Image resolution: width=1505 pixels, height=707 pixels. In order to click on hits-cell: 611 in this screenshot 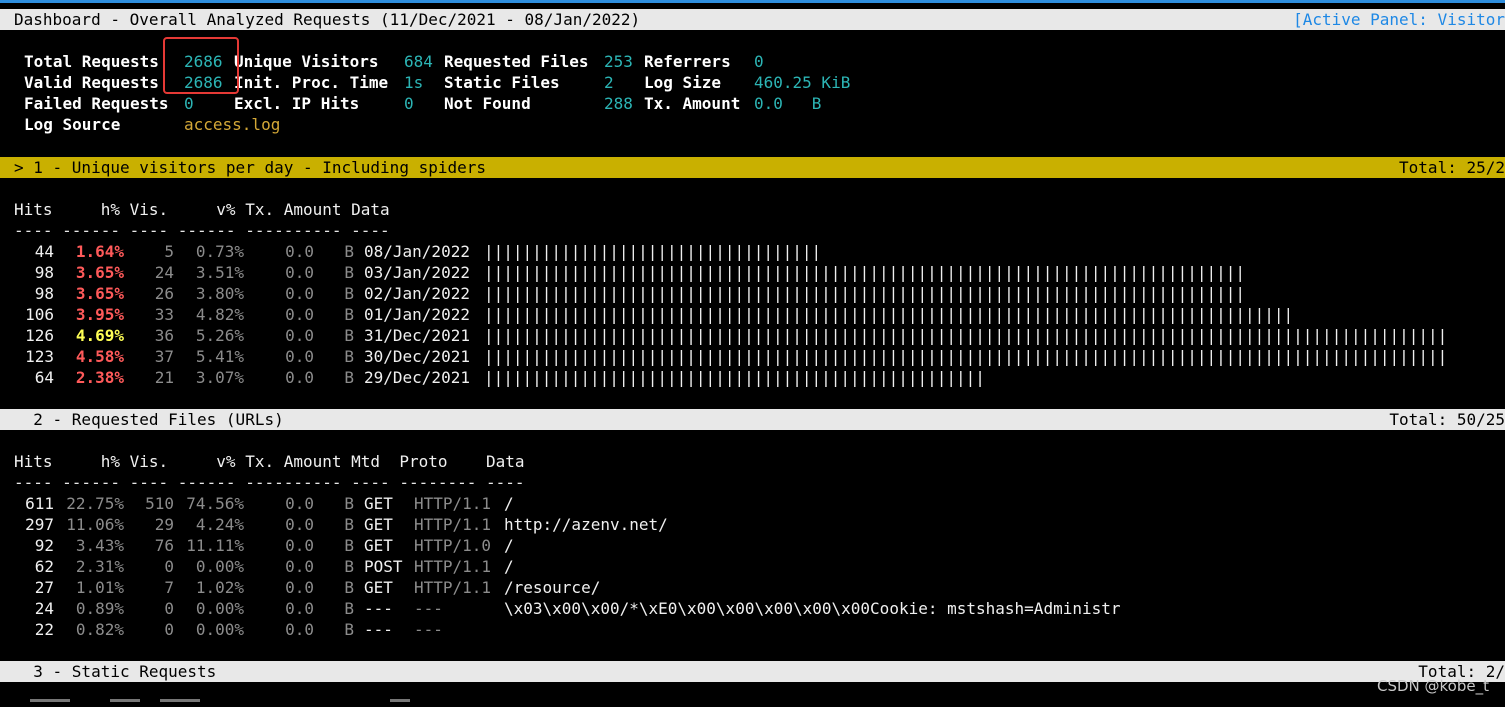, I will do `click(39, 503)`.